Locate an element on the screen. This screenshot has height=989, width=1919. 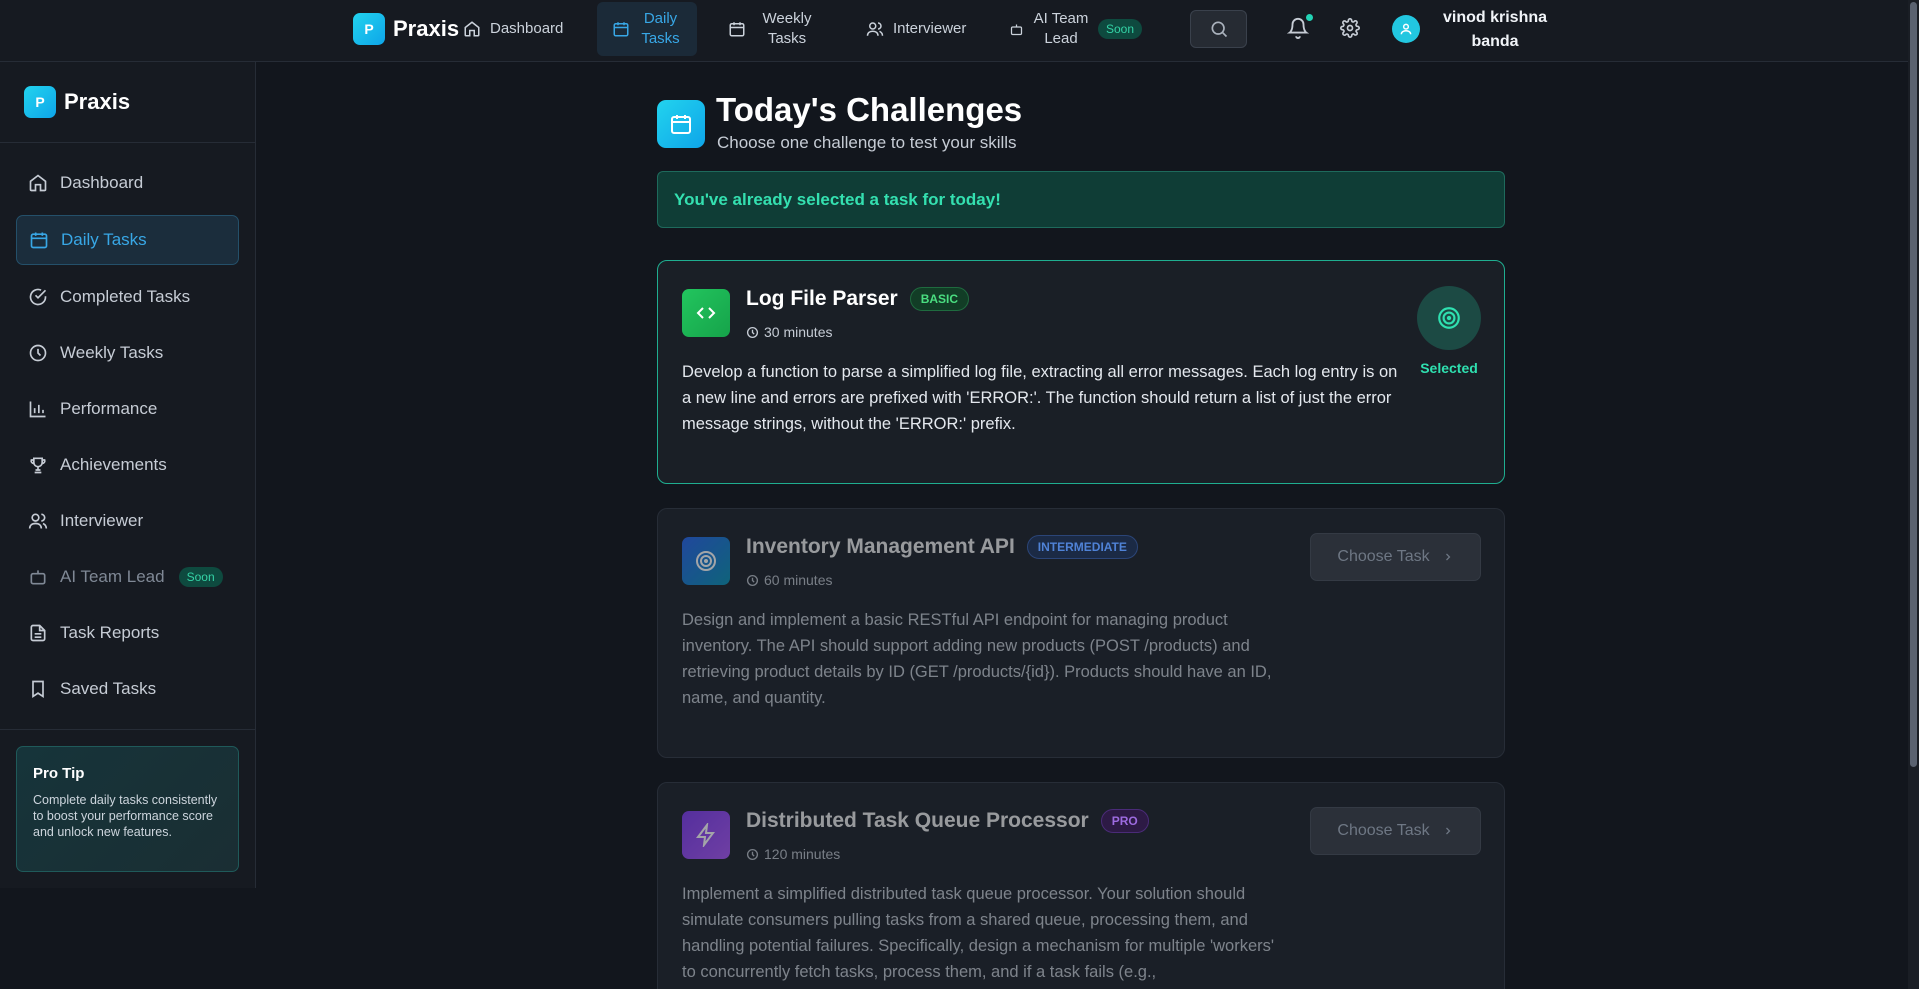
level-badge: INTERMEDIATE is located at coordinates (1082, 547).